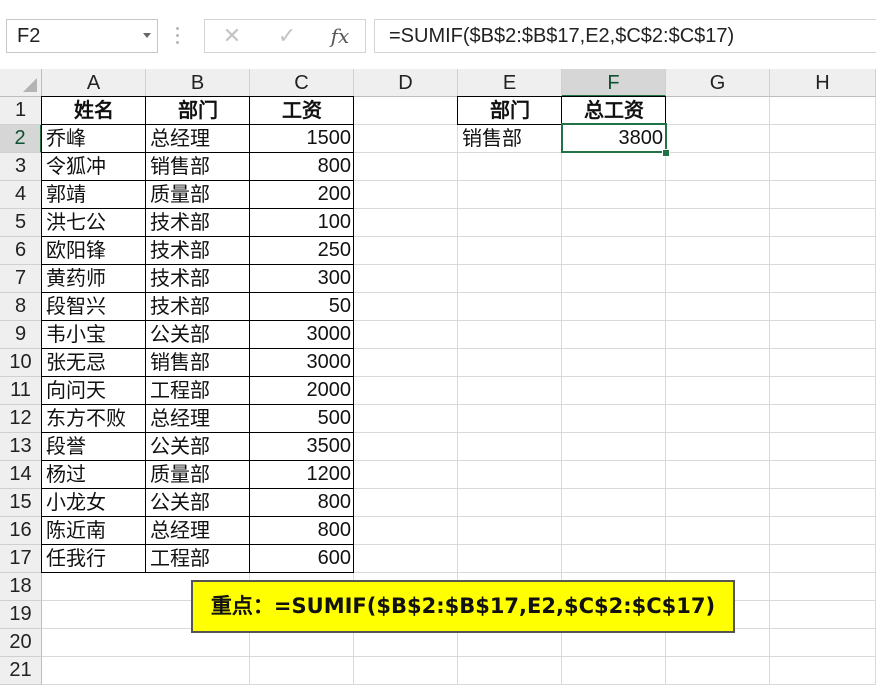 The width and height of the screenshot is (876, 687). What do you see at coordinates (302, 306) in the screenshot?
I see `table-cell: 50` at bounding box center [302, 306].